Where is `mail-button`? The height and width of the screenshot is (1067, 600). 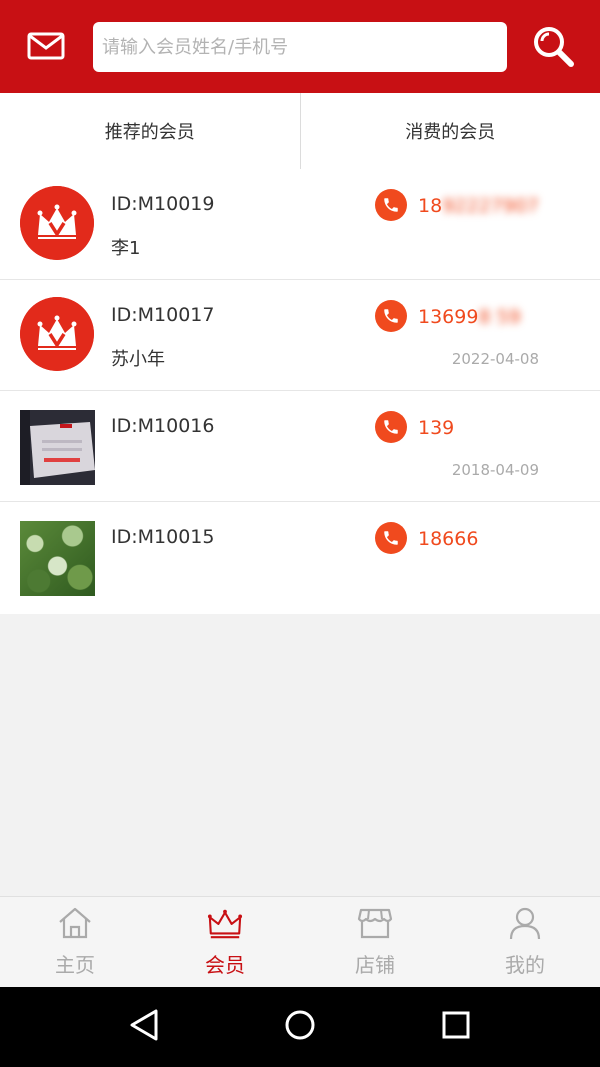 mail-button is located at coordinates (46, 48).